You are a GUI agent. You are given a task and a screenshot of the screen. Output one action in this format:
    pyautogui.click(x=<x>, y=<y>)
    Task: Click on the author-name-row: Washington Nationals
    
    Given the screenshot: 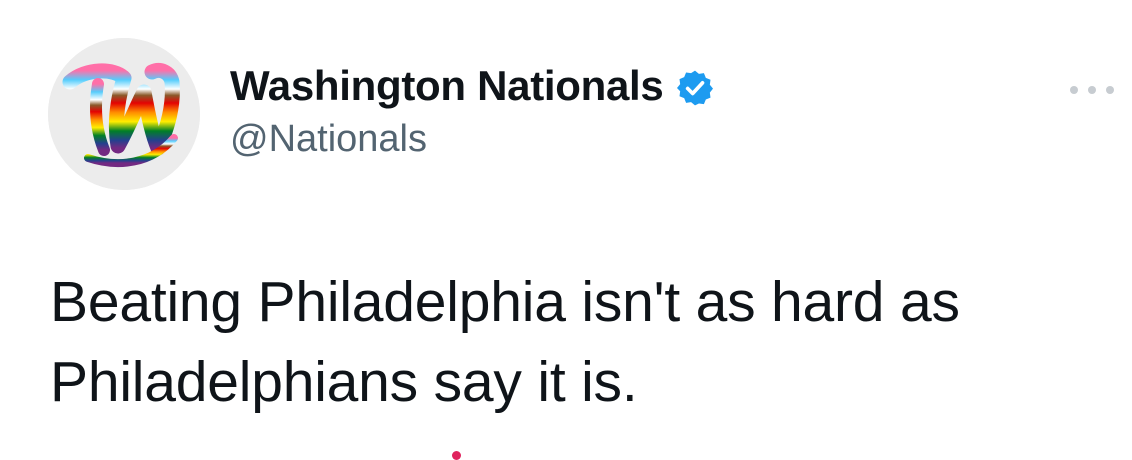 What is the action you would take?
    pyautogui.click(x=472, y=86)
    